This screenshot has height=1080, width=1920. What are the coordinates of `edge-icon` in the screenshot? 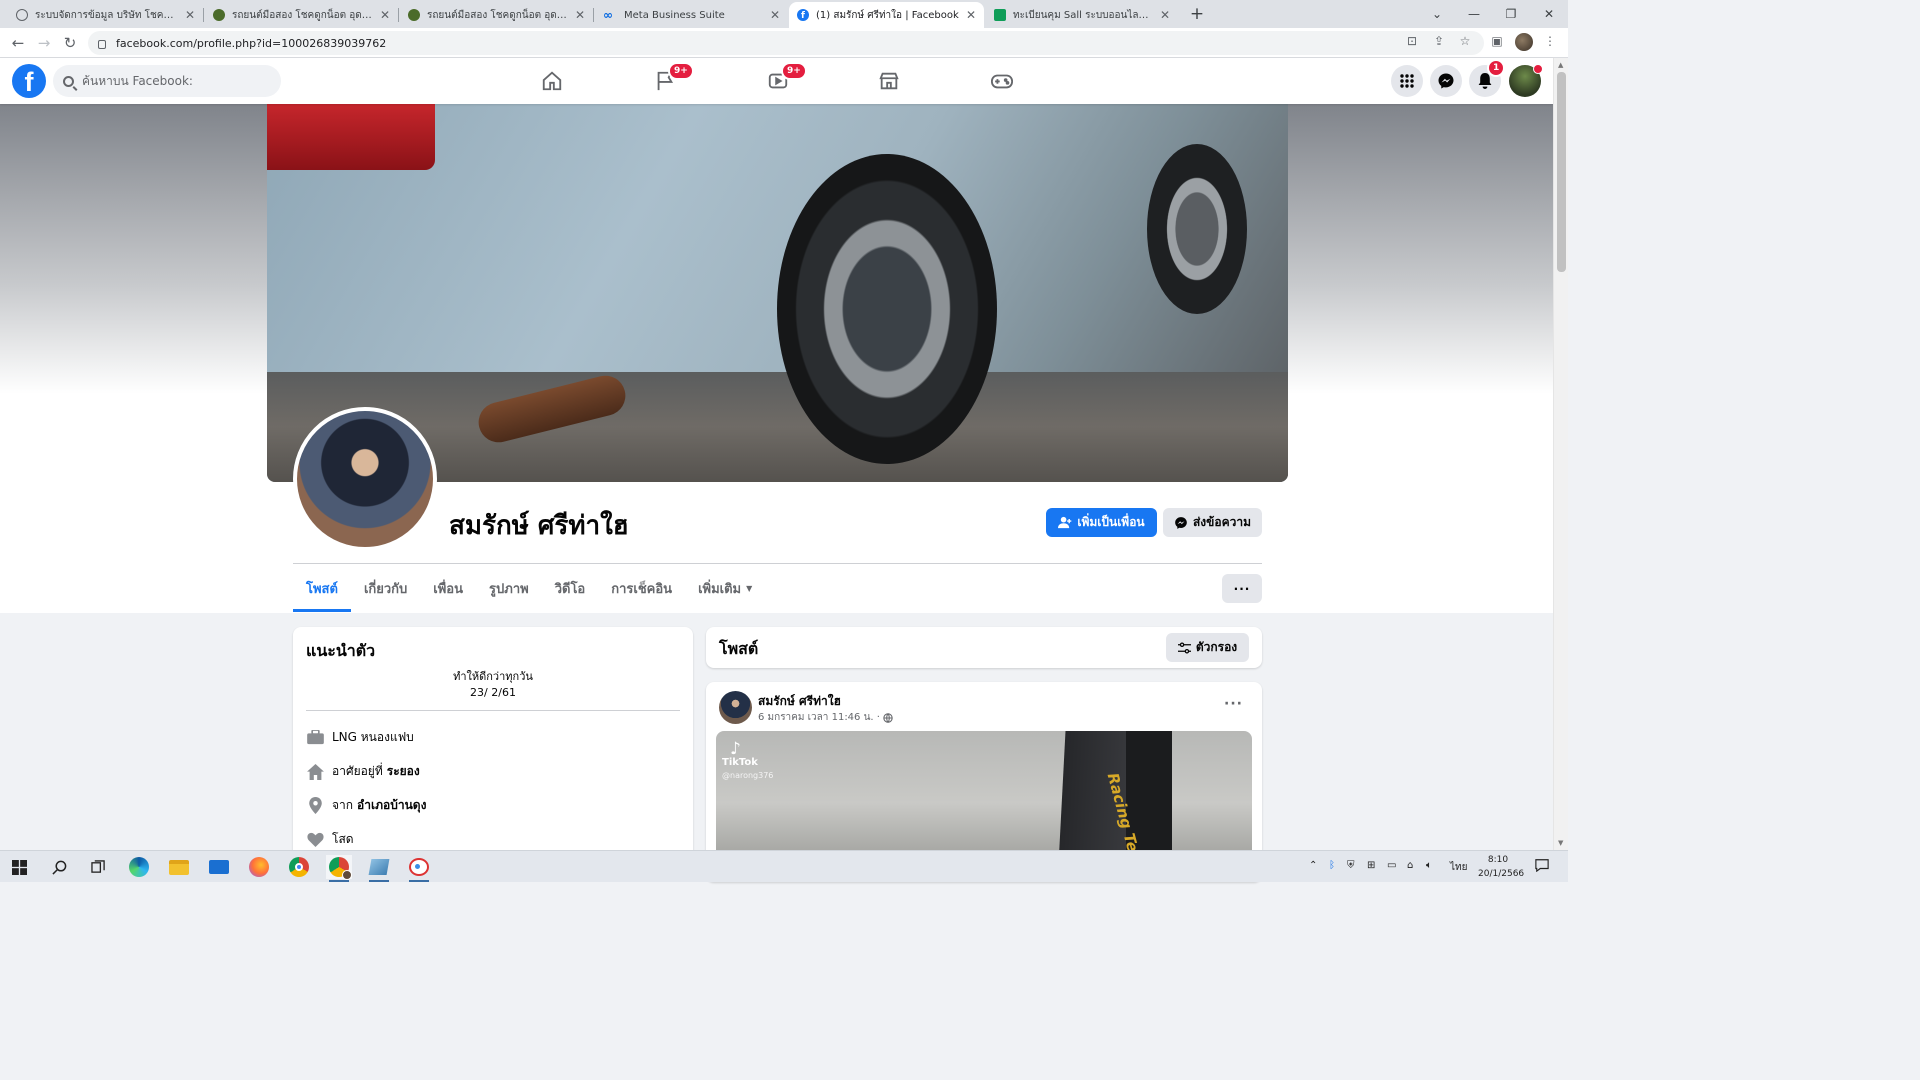 It's located at (139, 867).